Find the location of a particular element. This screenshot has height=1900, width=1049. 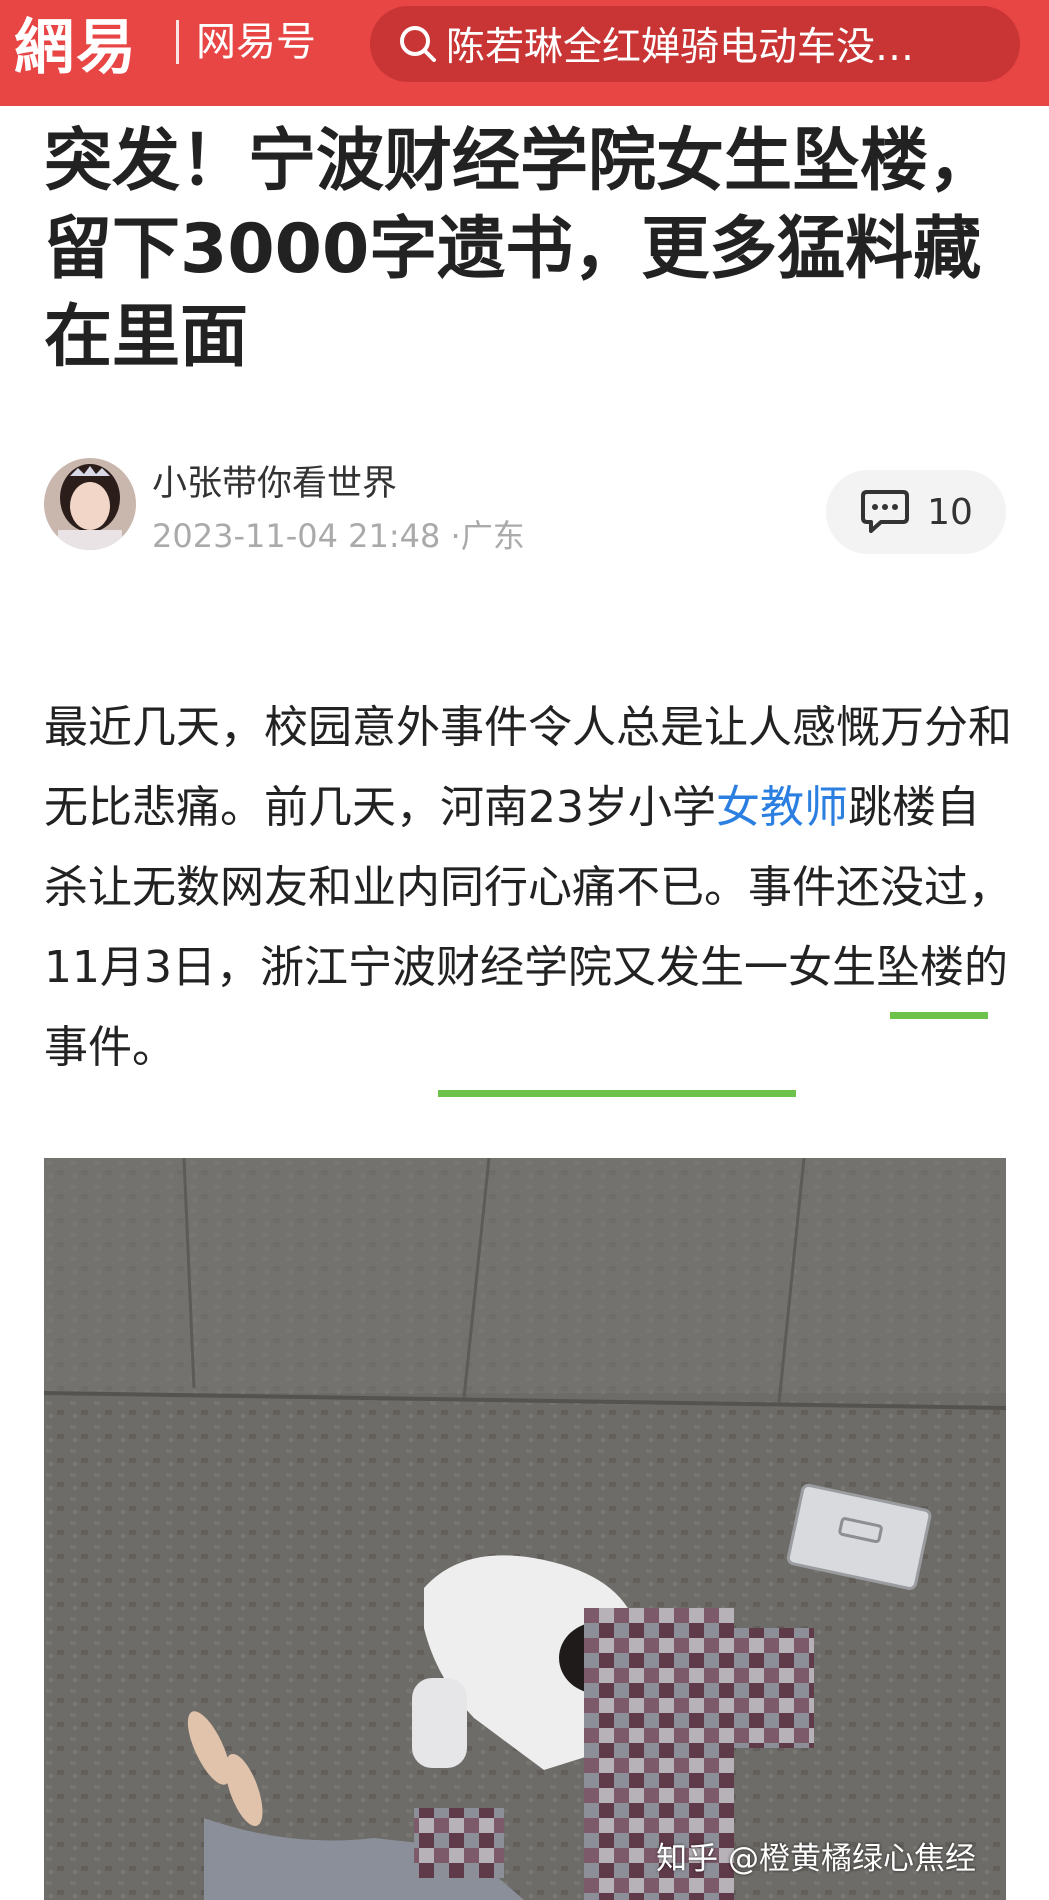

photo-watermark: 知乎 @橙黄橘绿心焦经 is located at coordinates (816, 1859).